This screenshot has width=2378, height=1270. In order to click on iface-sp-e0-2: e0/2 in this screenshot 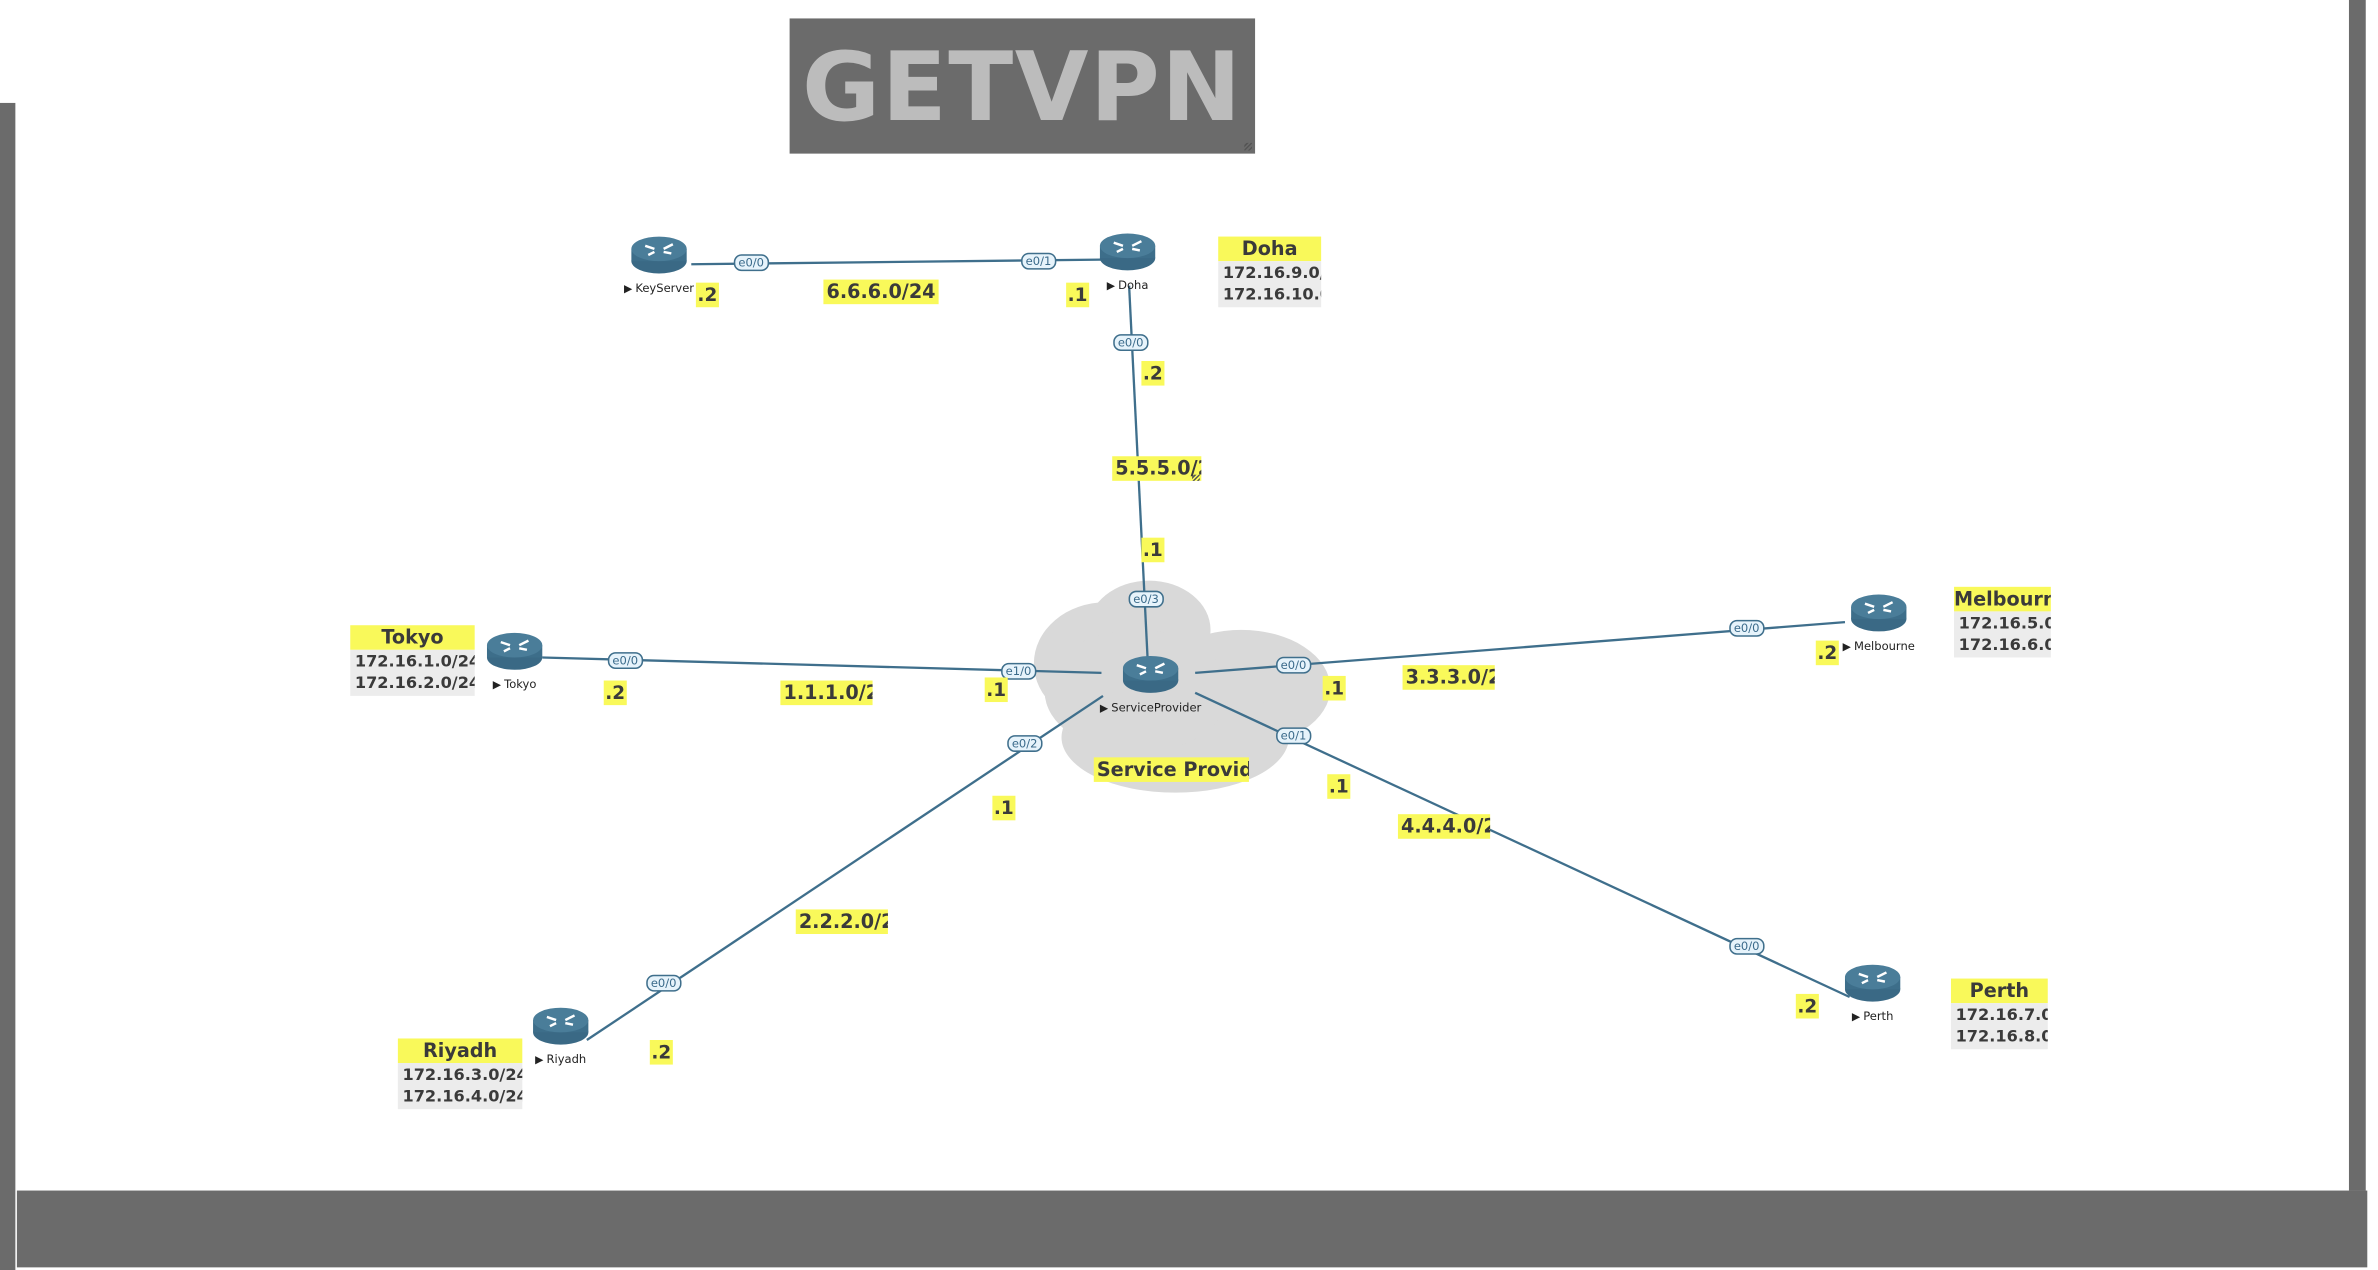, I will do `click(1025, 743)`.